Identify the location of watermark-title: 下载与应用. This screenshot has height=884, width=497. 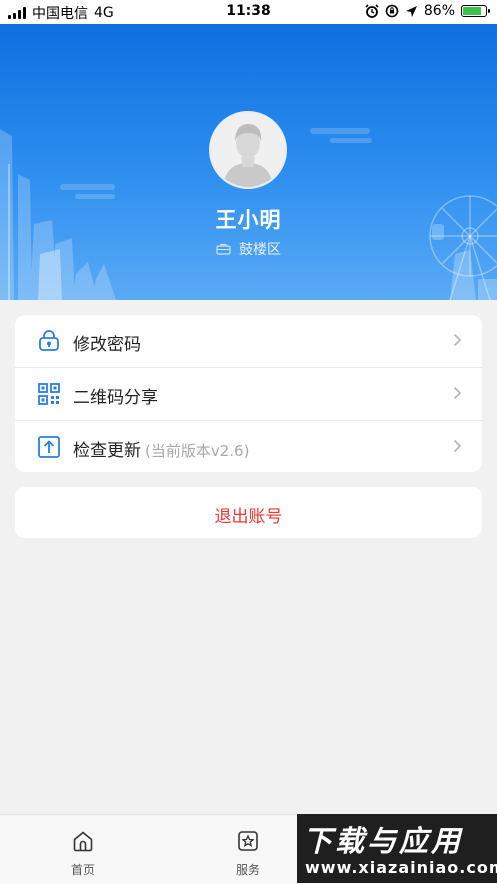
(383, 841).